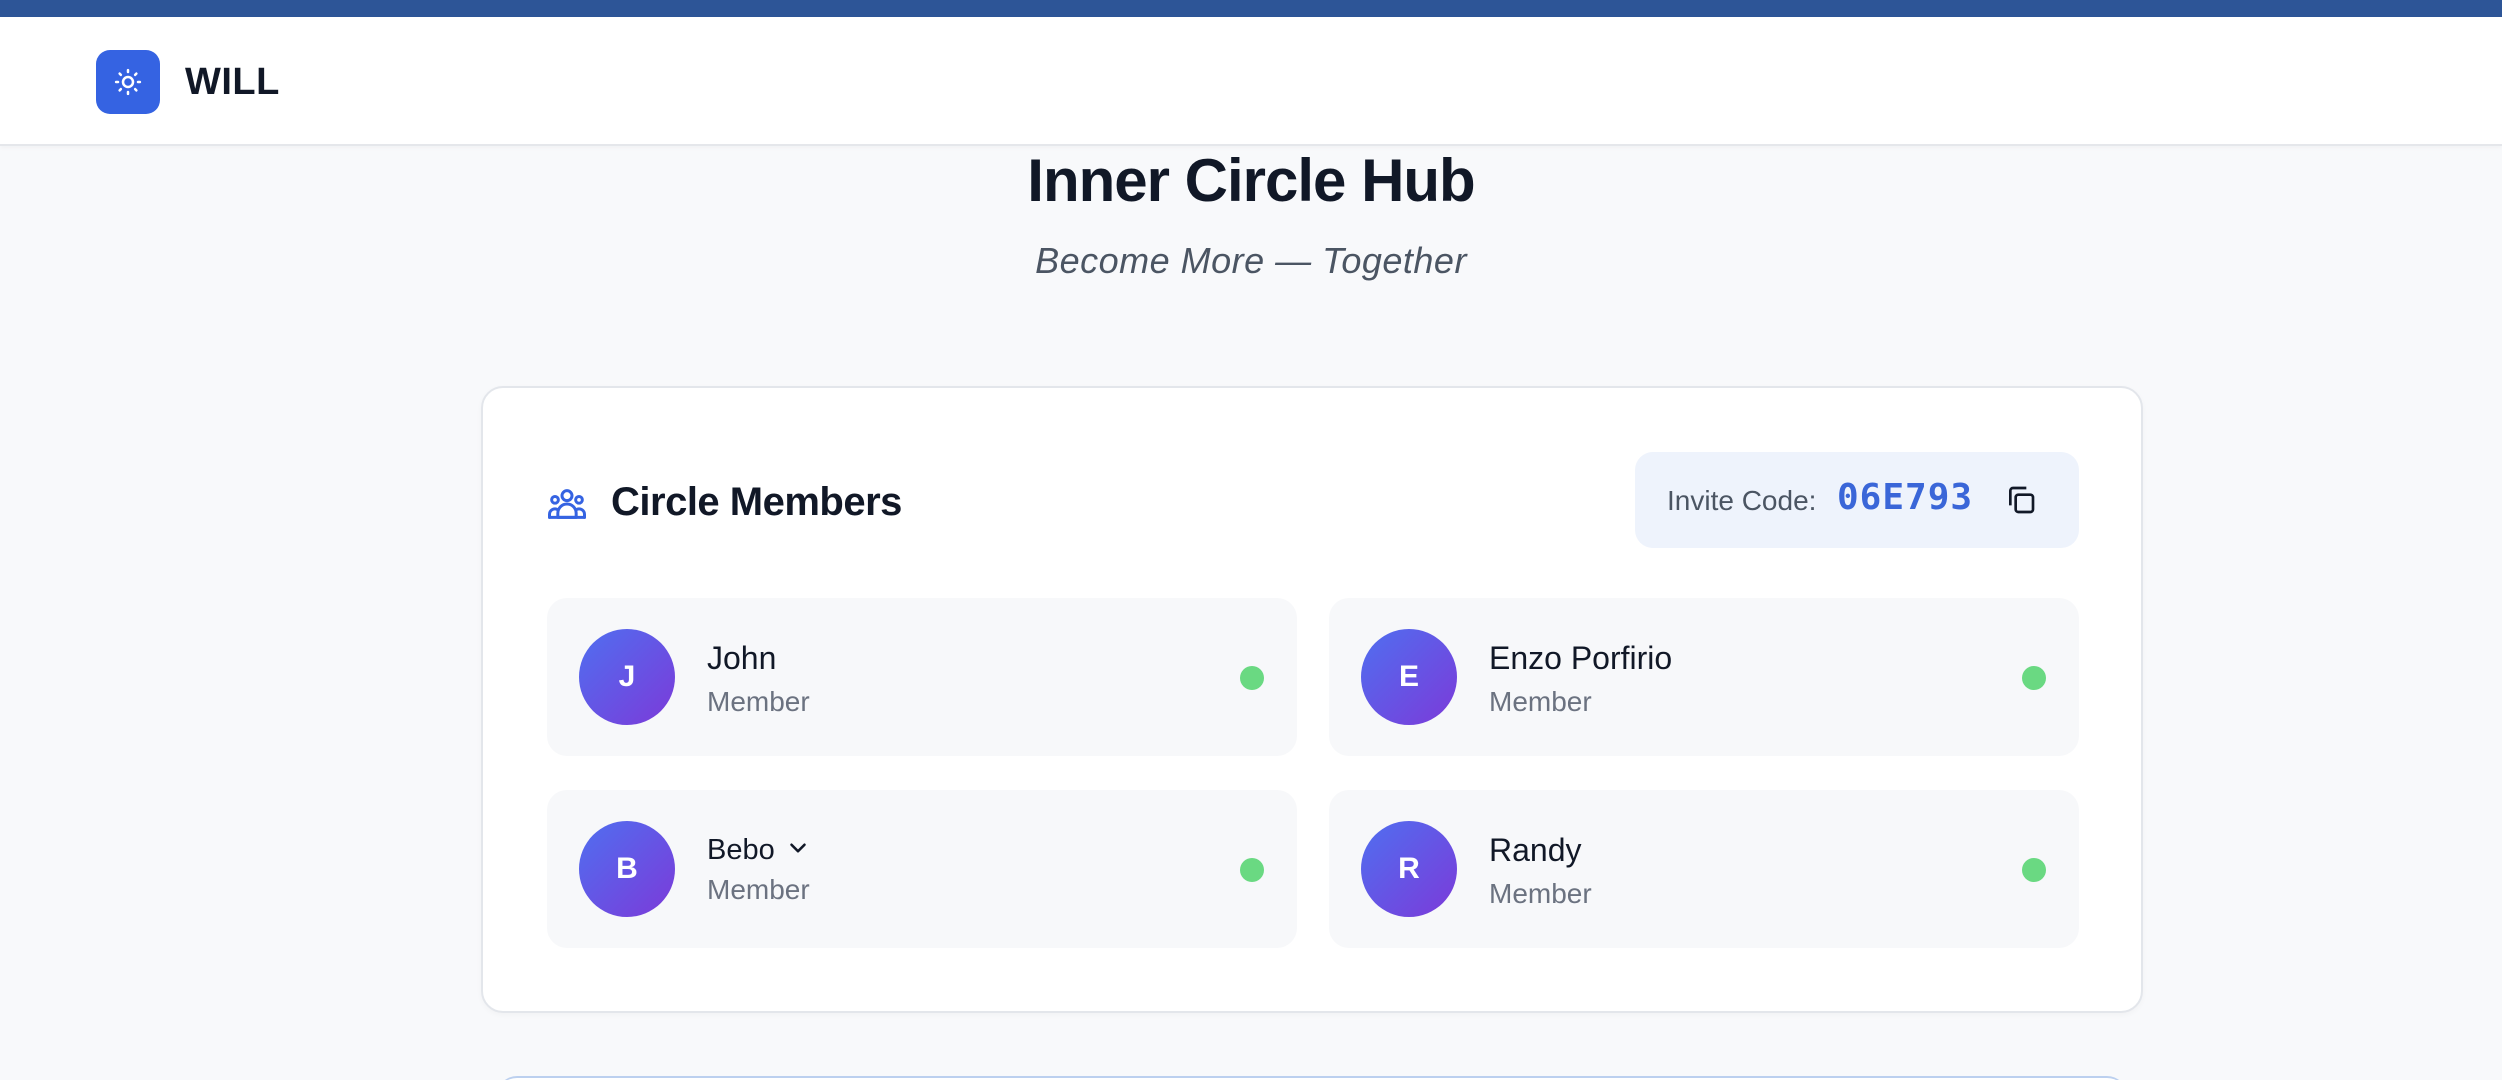 This screenshot has height=1080, width=2502. What do you see at coordinates (627, 677) in the screenshot?
I see `avatar: J` at bounding box center [627, 677].